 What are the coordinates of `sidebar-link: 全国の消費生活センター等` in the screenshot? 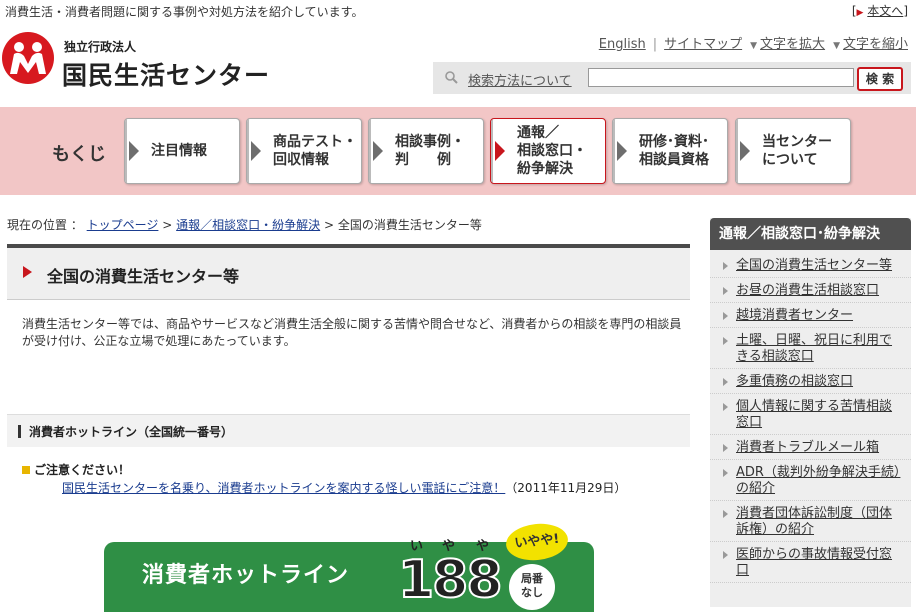 It's located at (814, 265).